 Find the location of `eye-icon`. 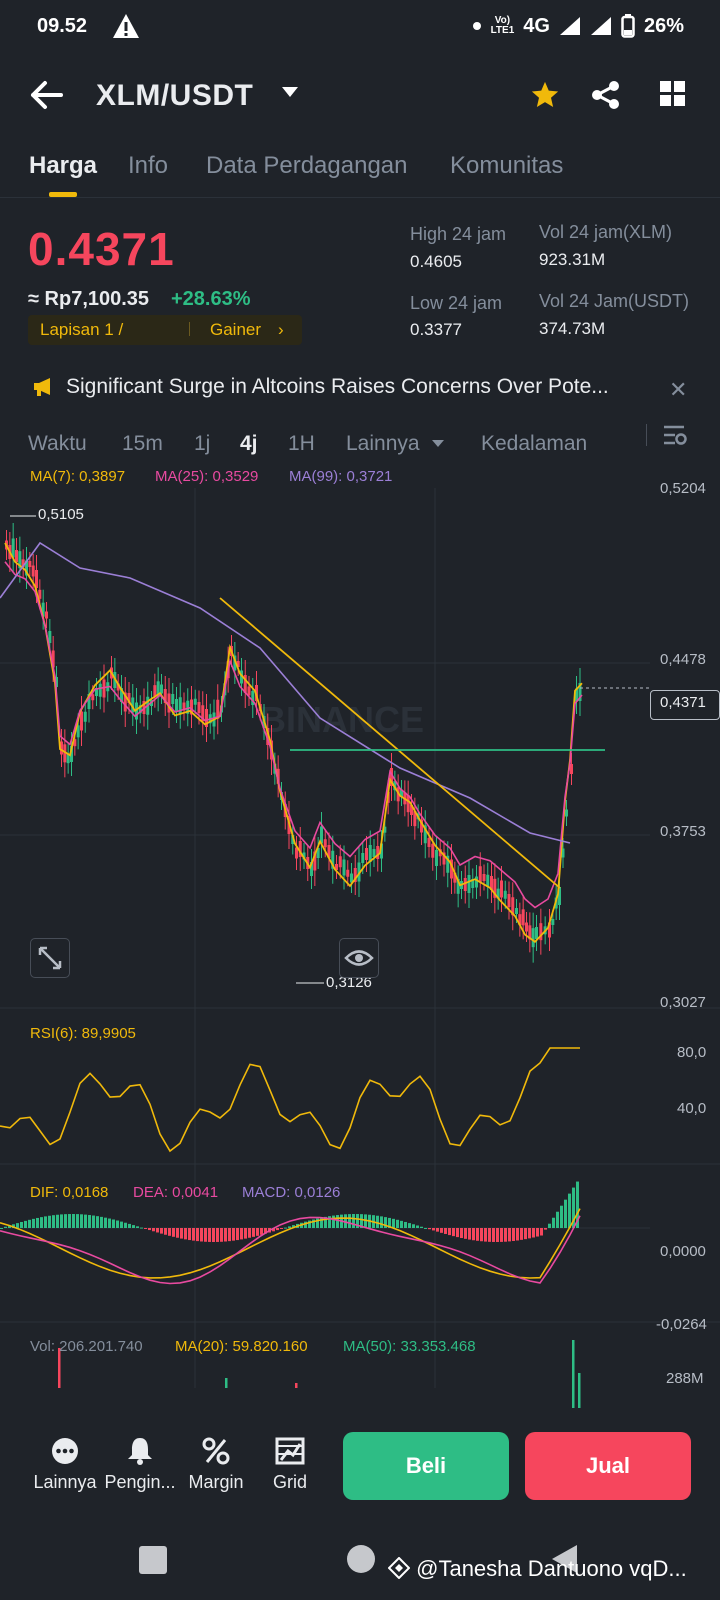

eye-icon is located at coordinates (359, 958).